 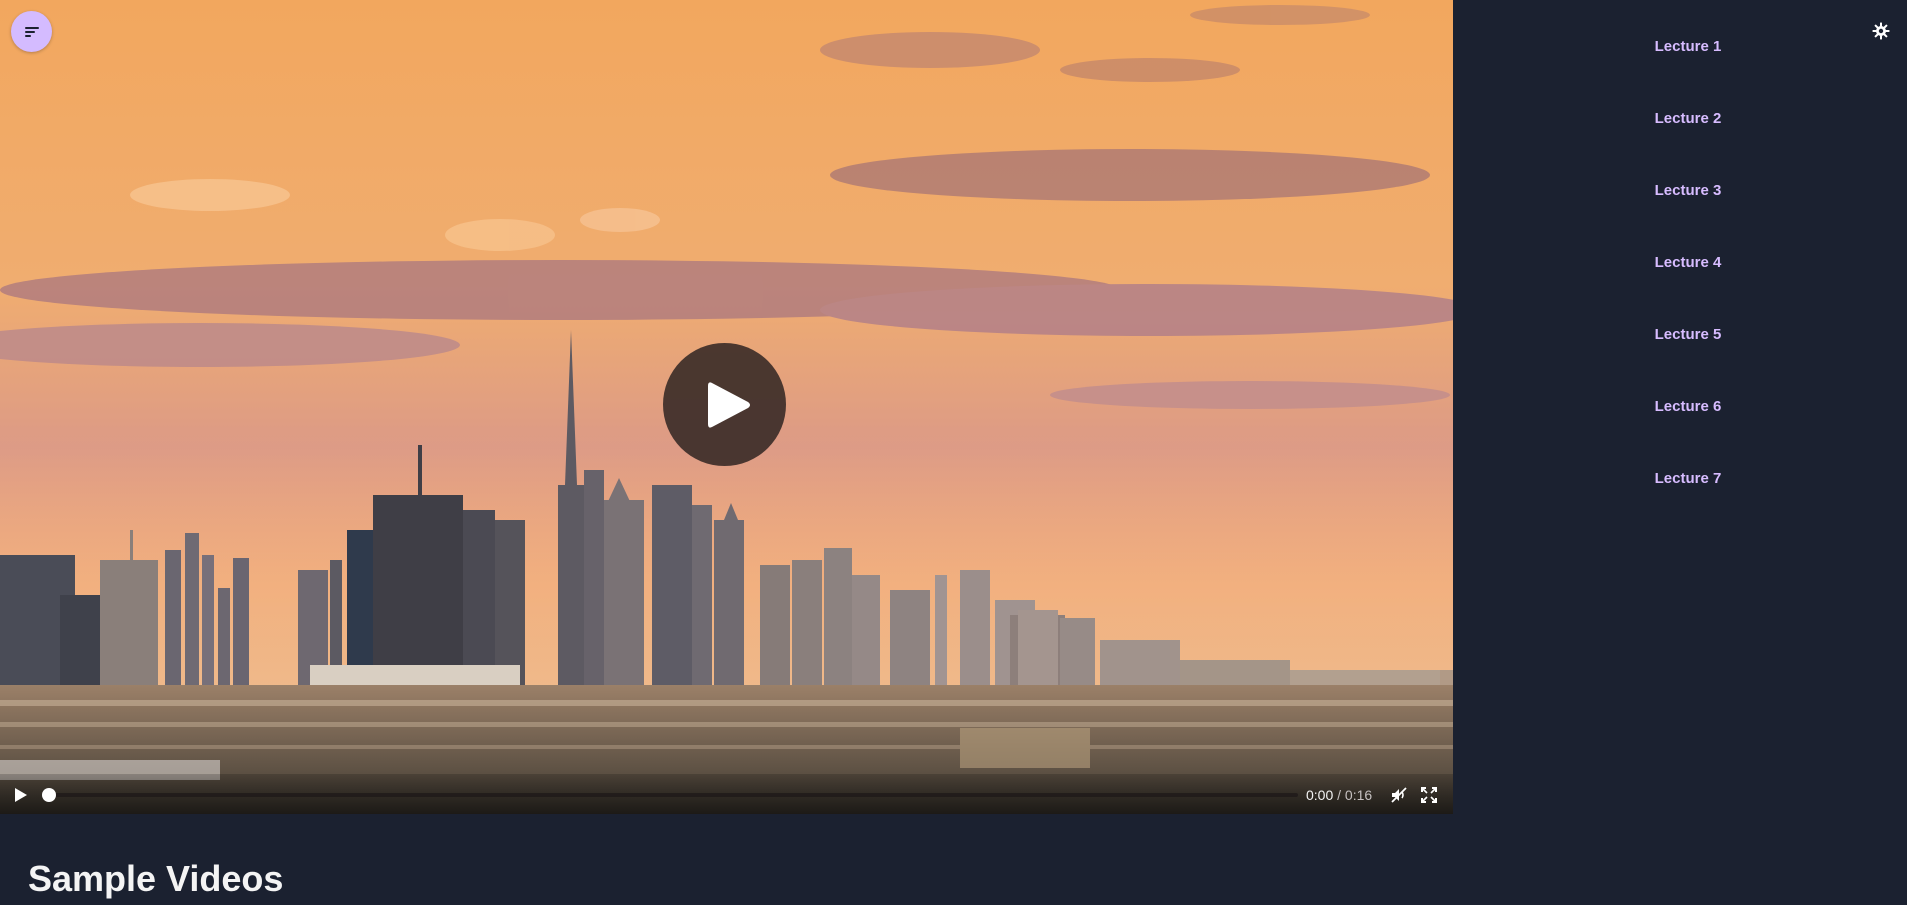 What do you see at coordinates (1680, 72) in the screenshot?
I see `lecture-item-1: Lecture 1` at bounding box center [1680, 72].